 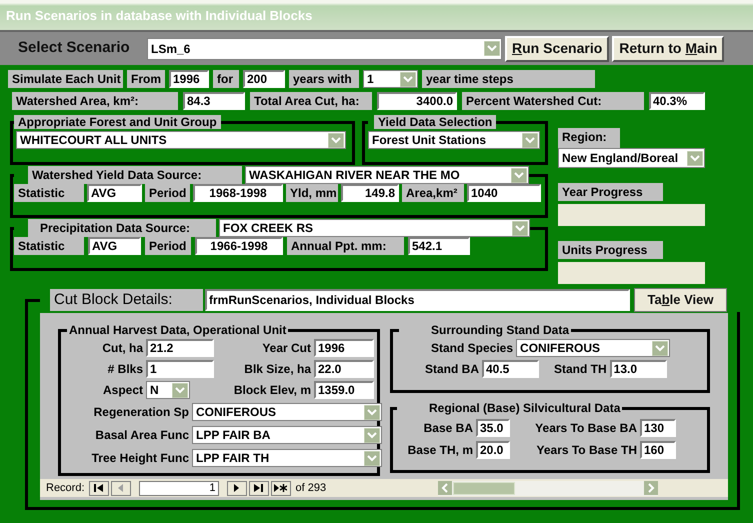 I want to click on dropdown-field: LPP FAIR BA, so click(x=287, y=435).